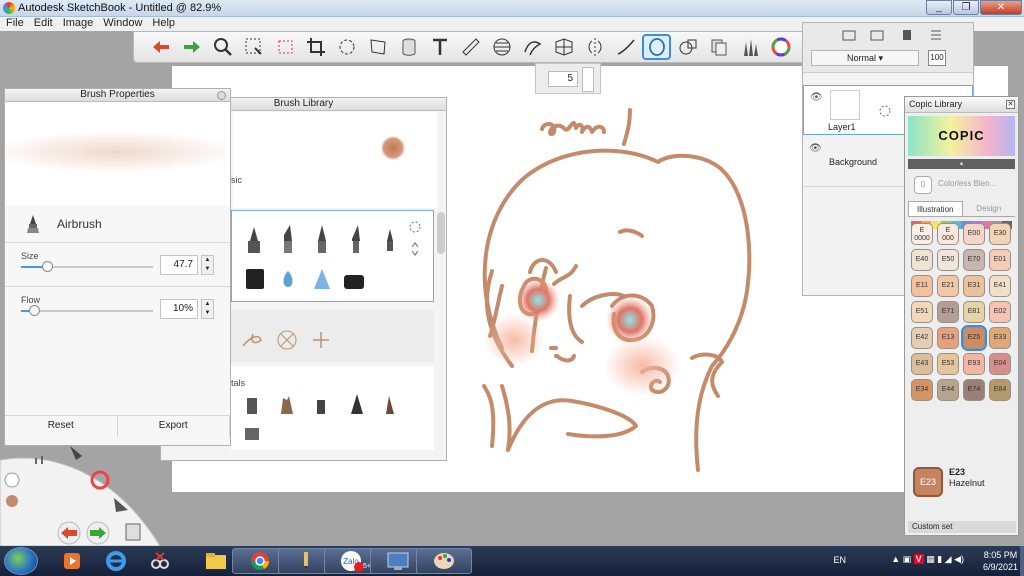 The image size is (1024, 576). I want to click on close-button: ✕, so click(1001, 7).